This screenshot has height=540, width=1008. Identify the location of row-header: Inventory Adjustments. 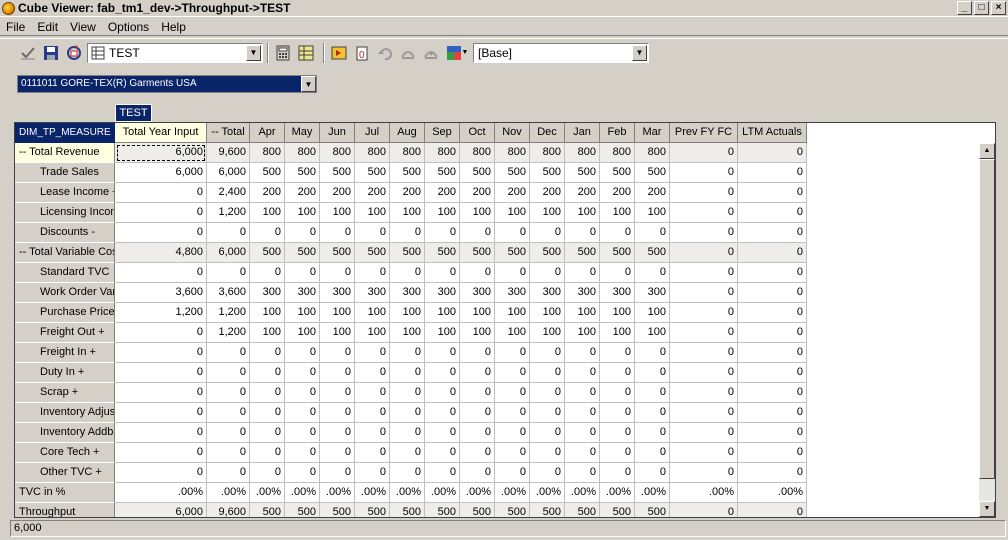
(65, 413).